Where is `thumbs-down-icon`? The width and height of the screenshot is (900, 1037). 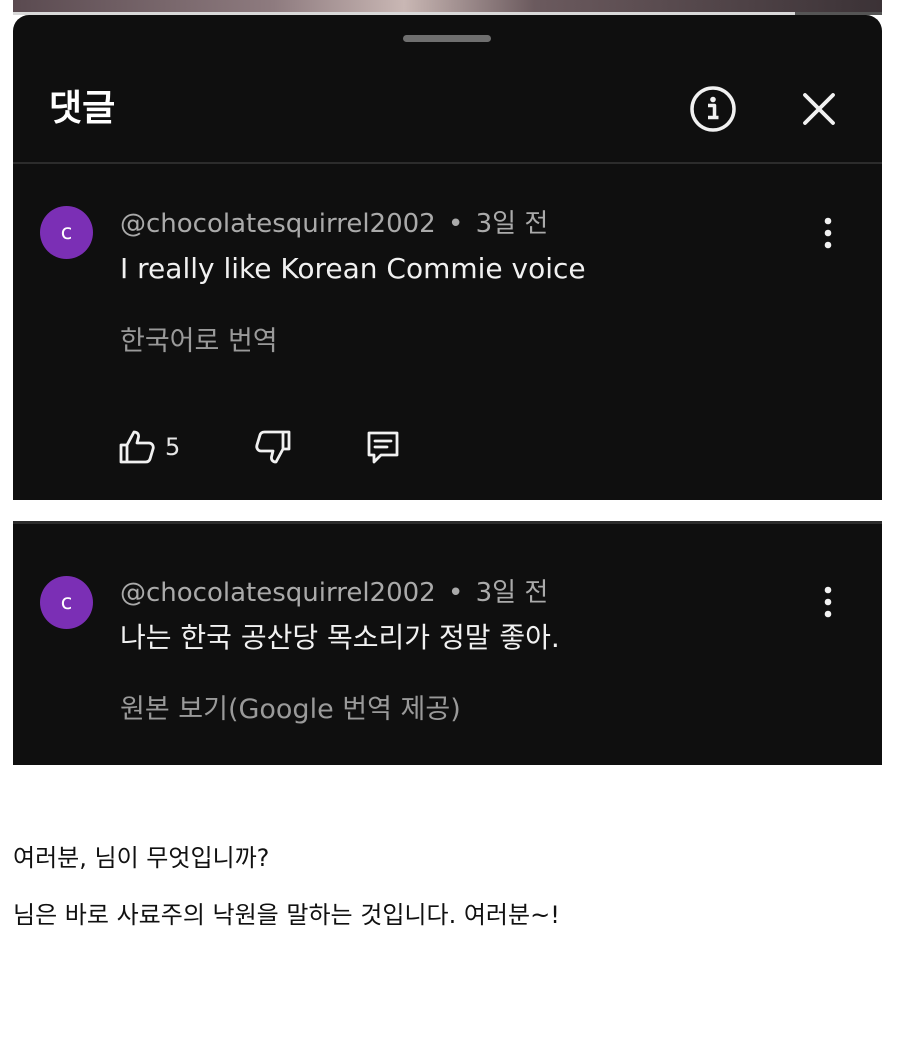 thumbs-down-icon is located at coordinates (273, 447).